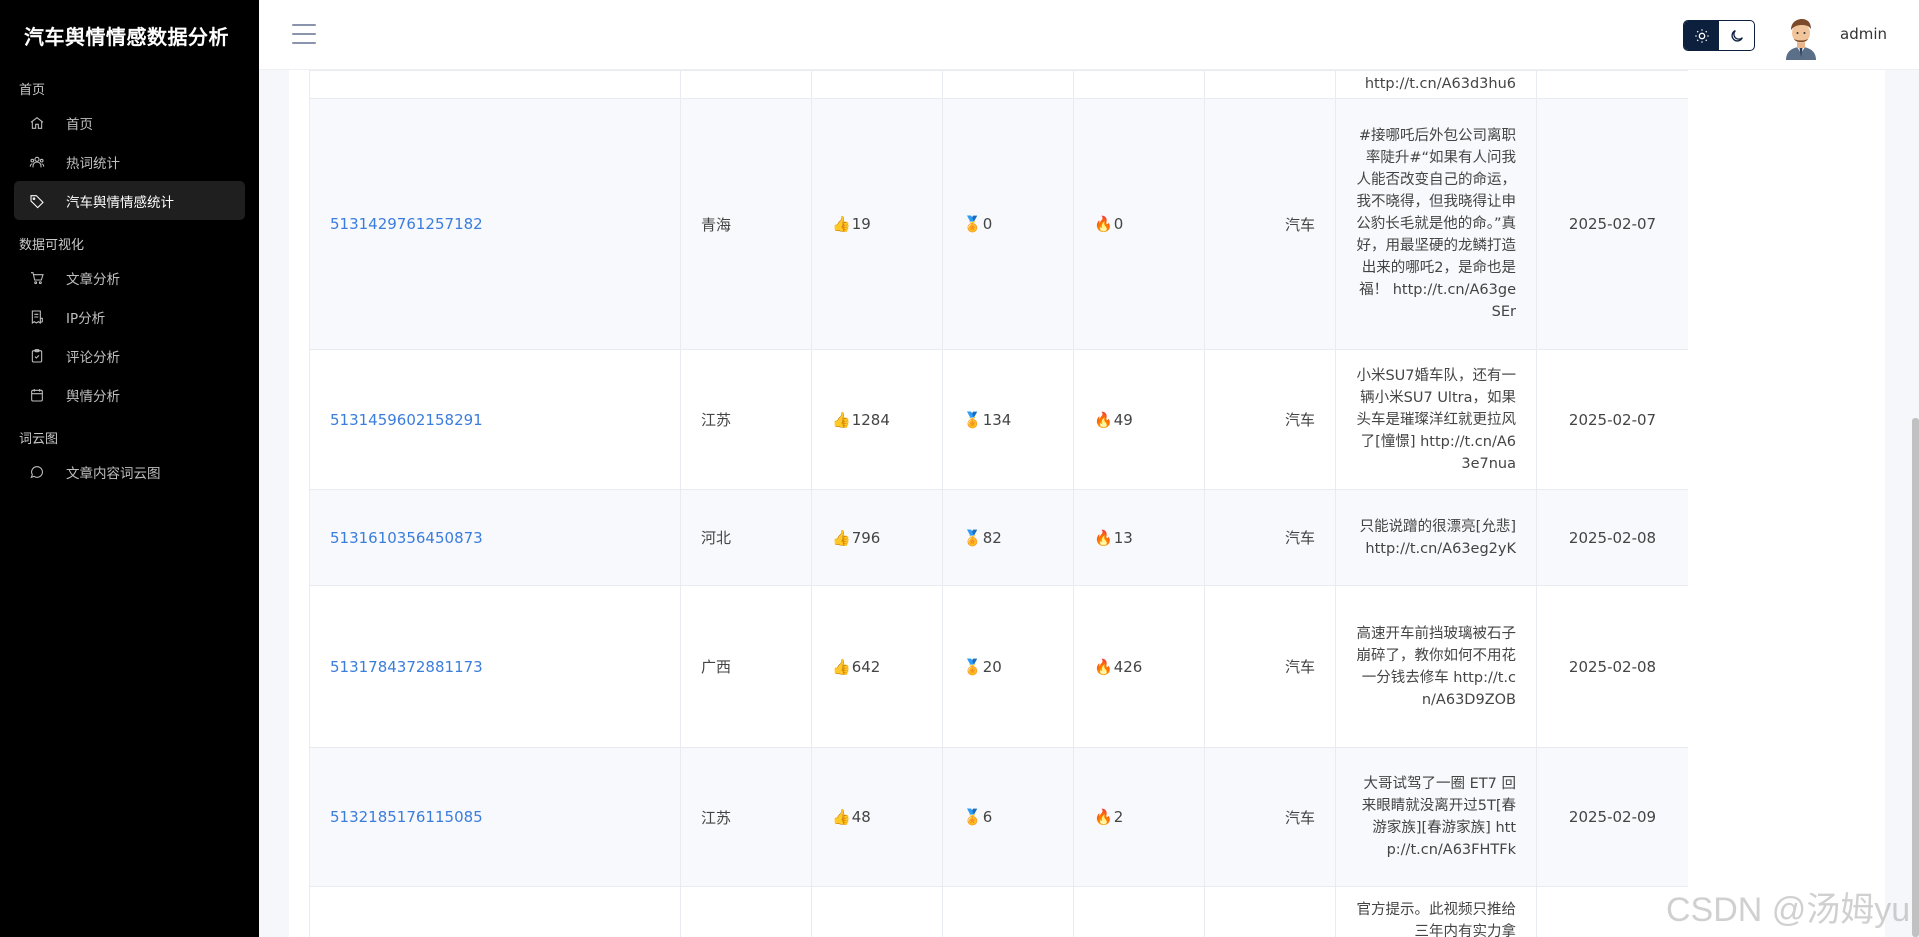  Describe the element at coordinates (877, 817) in the screenshot. I see `likes-cell: 👍48` at that location.